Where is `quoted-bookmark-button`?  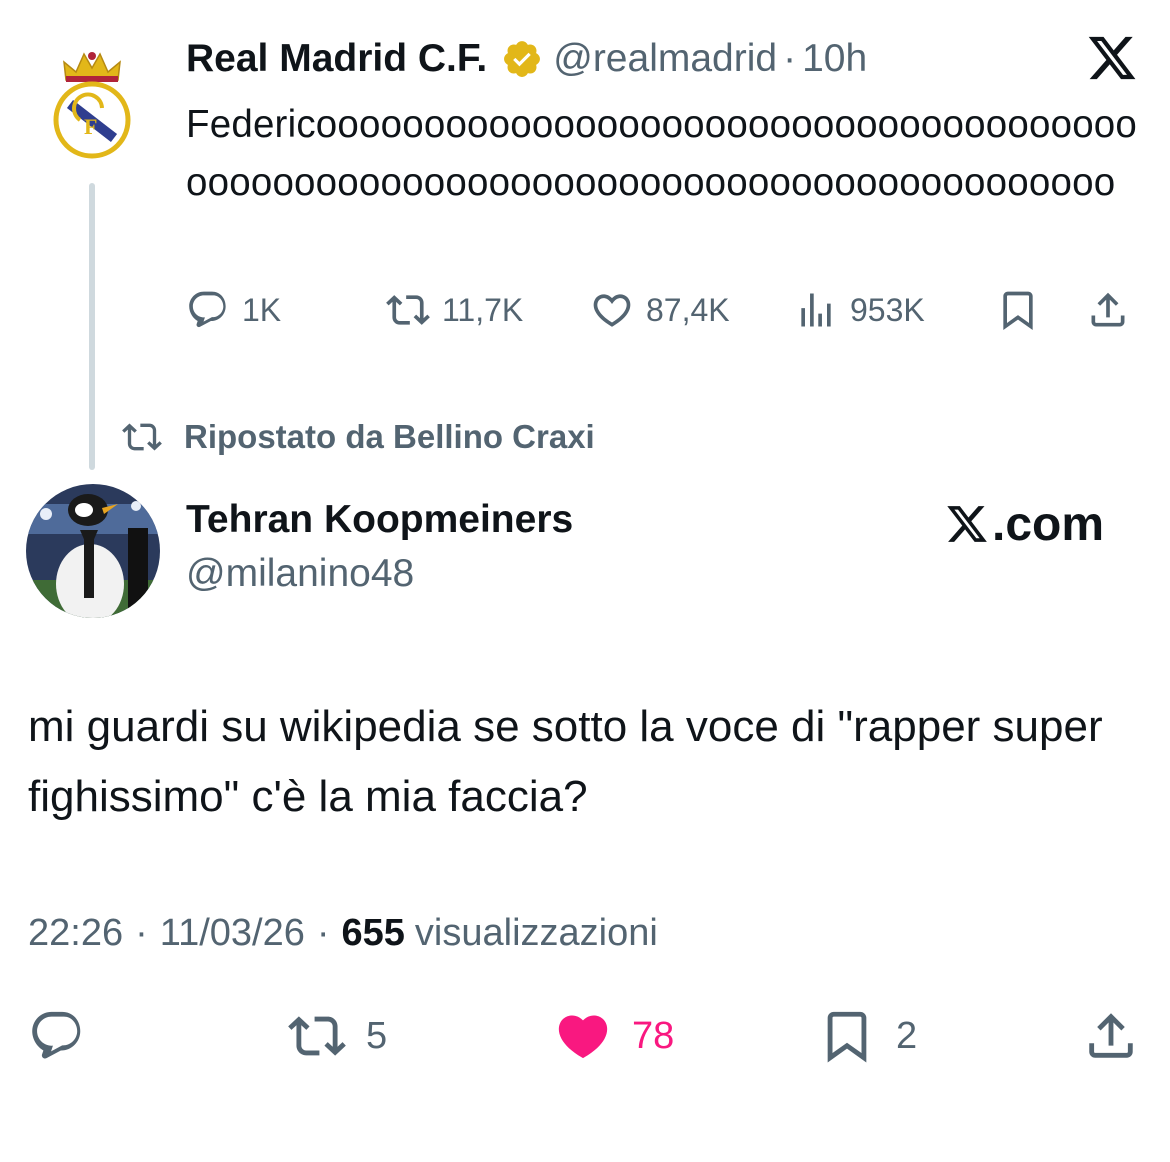
quoted-bookmark-button is located at coordinates (1018, 310).